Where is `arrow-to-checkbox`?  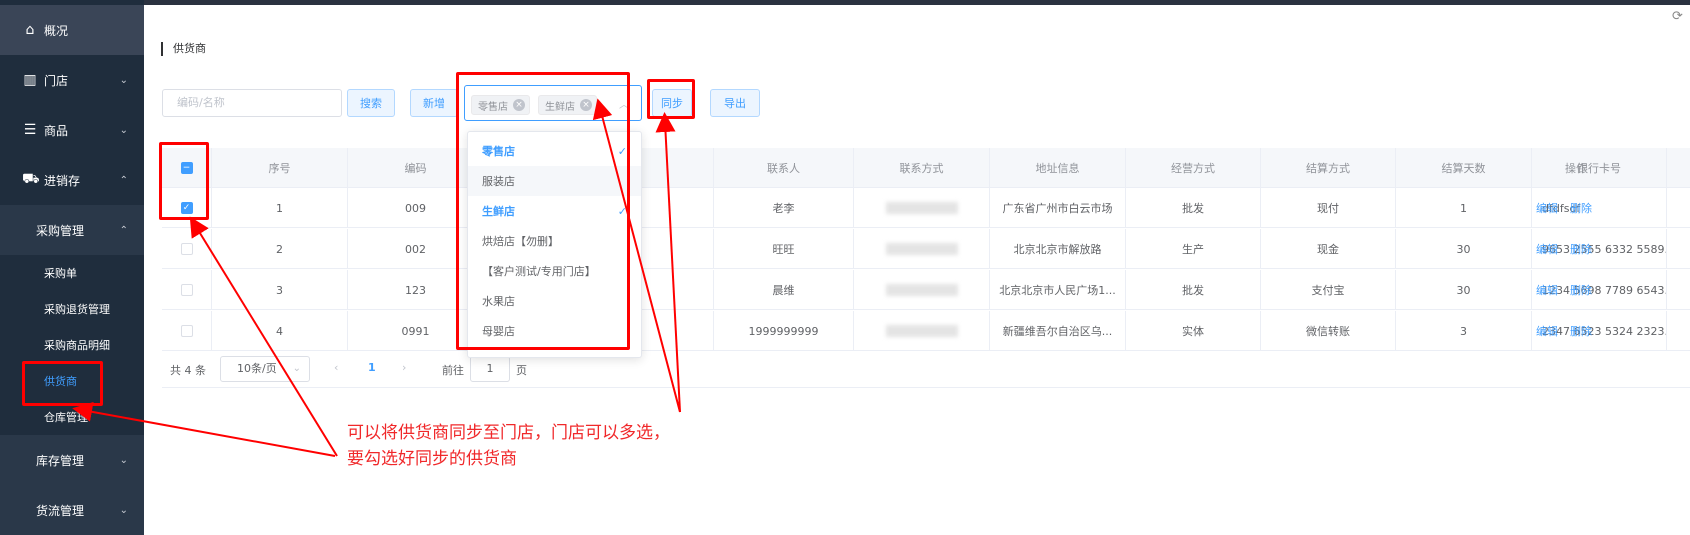
arrow-to-checkbox is located at coordinates (263, 336).